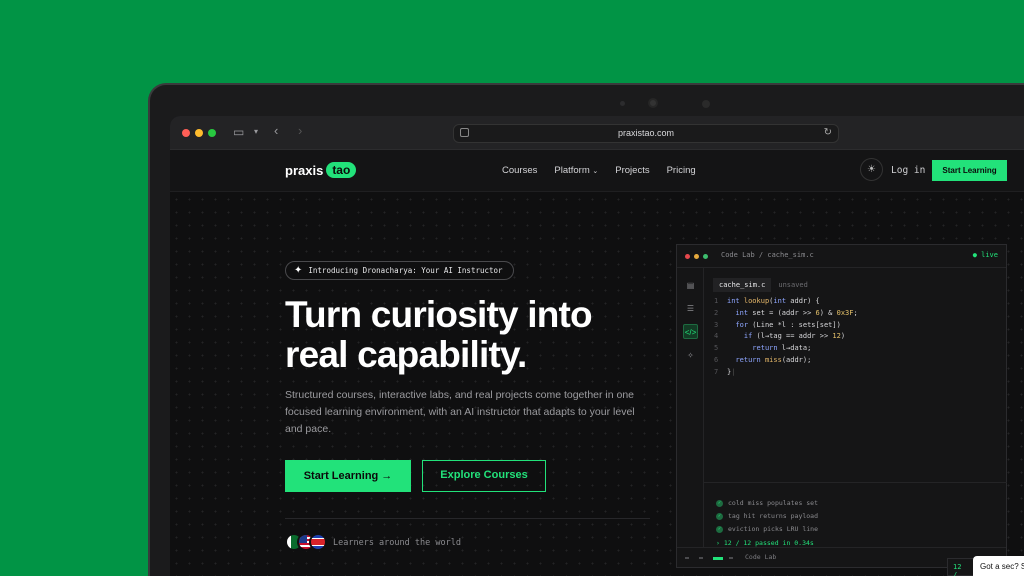  What do you see at coordinates (998, 566) in the screenshot?
I see `chat-widget: Got a sec? S` at bounding box center [998, 566].